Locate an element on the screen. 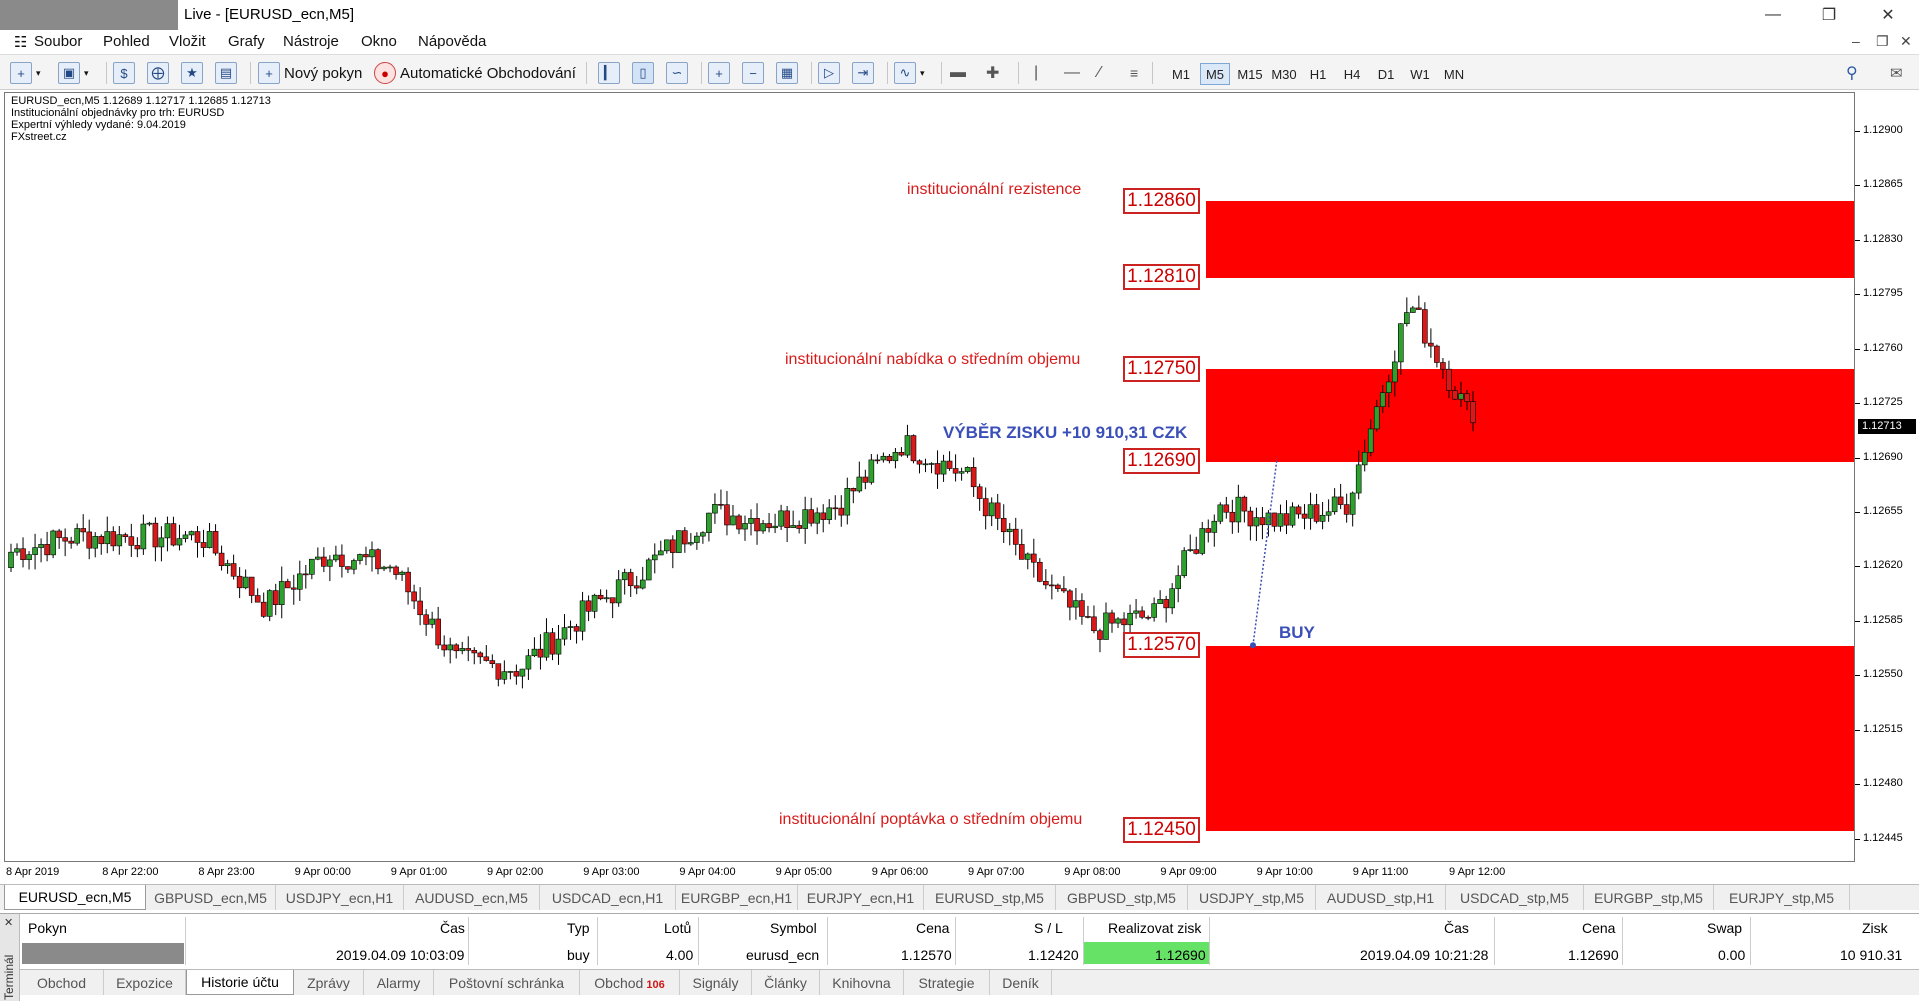 The image size is (1919, 1001). tile-windows-button: ▦ is located at coordinates (787, 73).